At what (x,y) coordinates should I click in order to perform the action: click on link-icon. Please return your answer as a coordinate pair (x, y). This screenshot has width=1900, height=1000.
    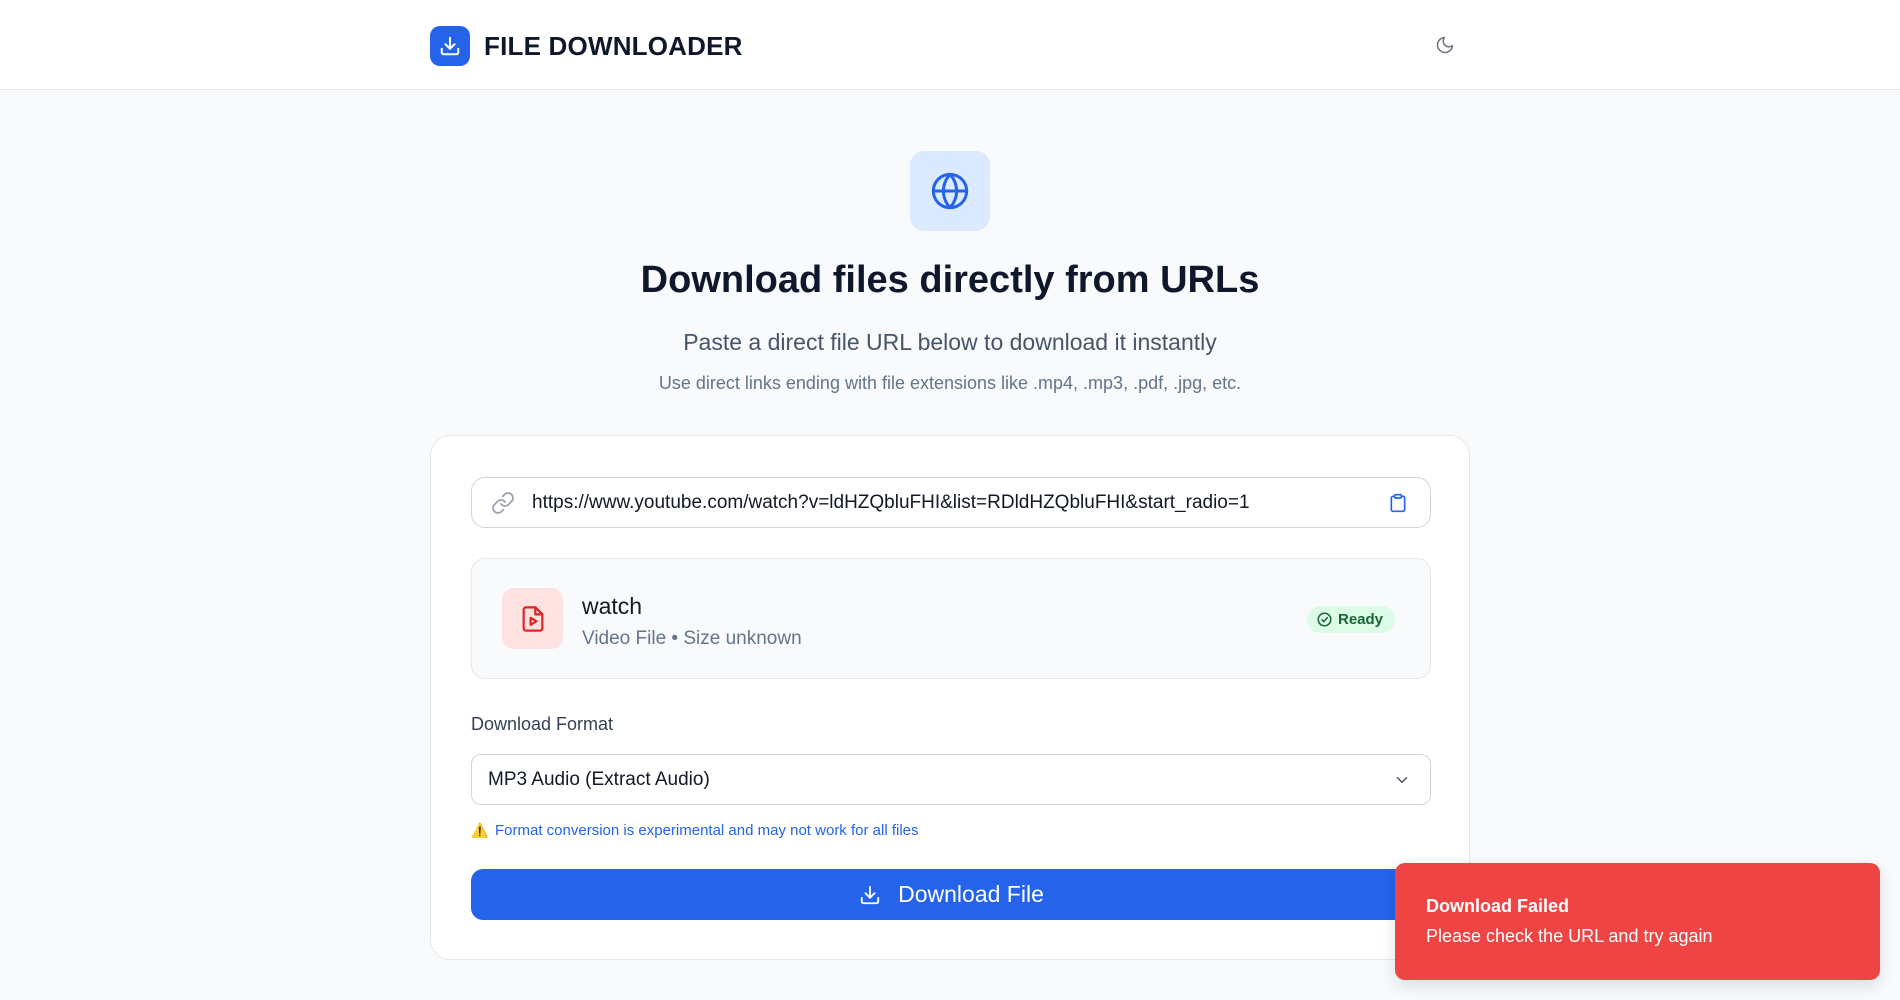
    Looking at the image, I should click on (503, 503).